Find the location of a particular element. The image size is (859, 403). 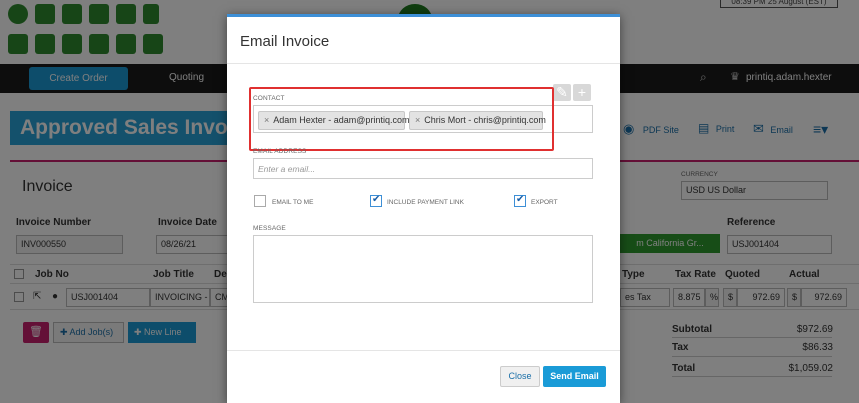

close-button: Close is located at coordinates (520, 376).